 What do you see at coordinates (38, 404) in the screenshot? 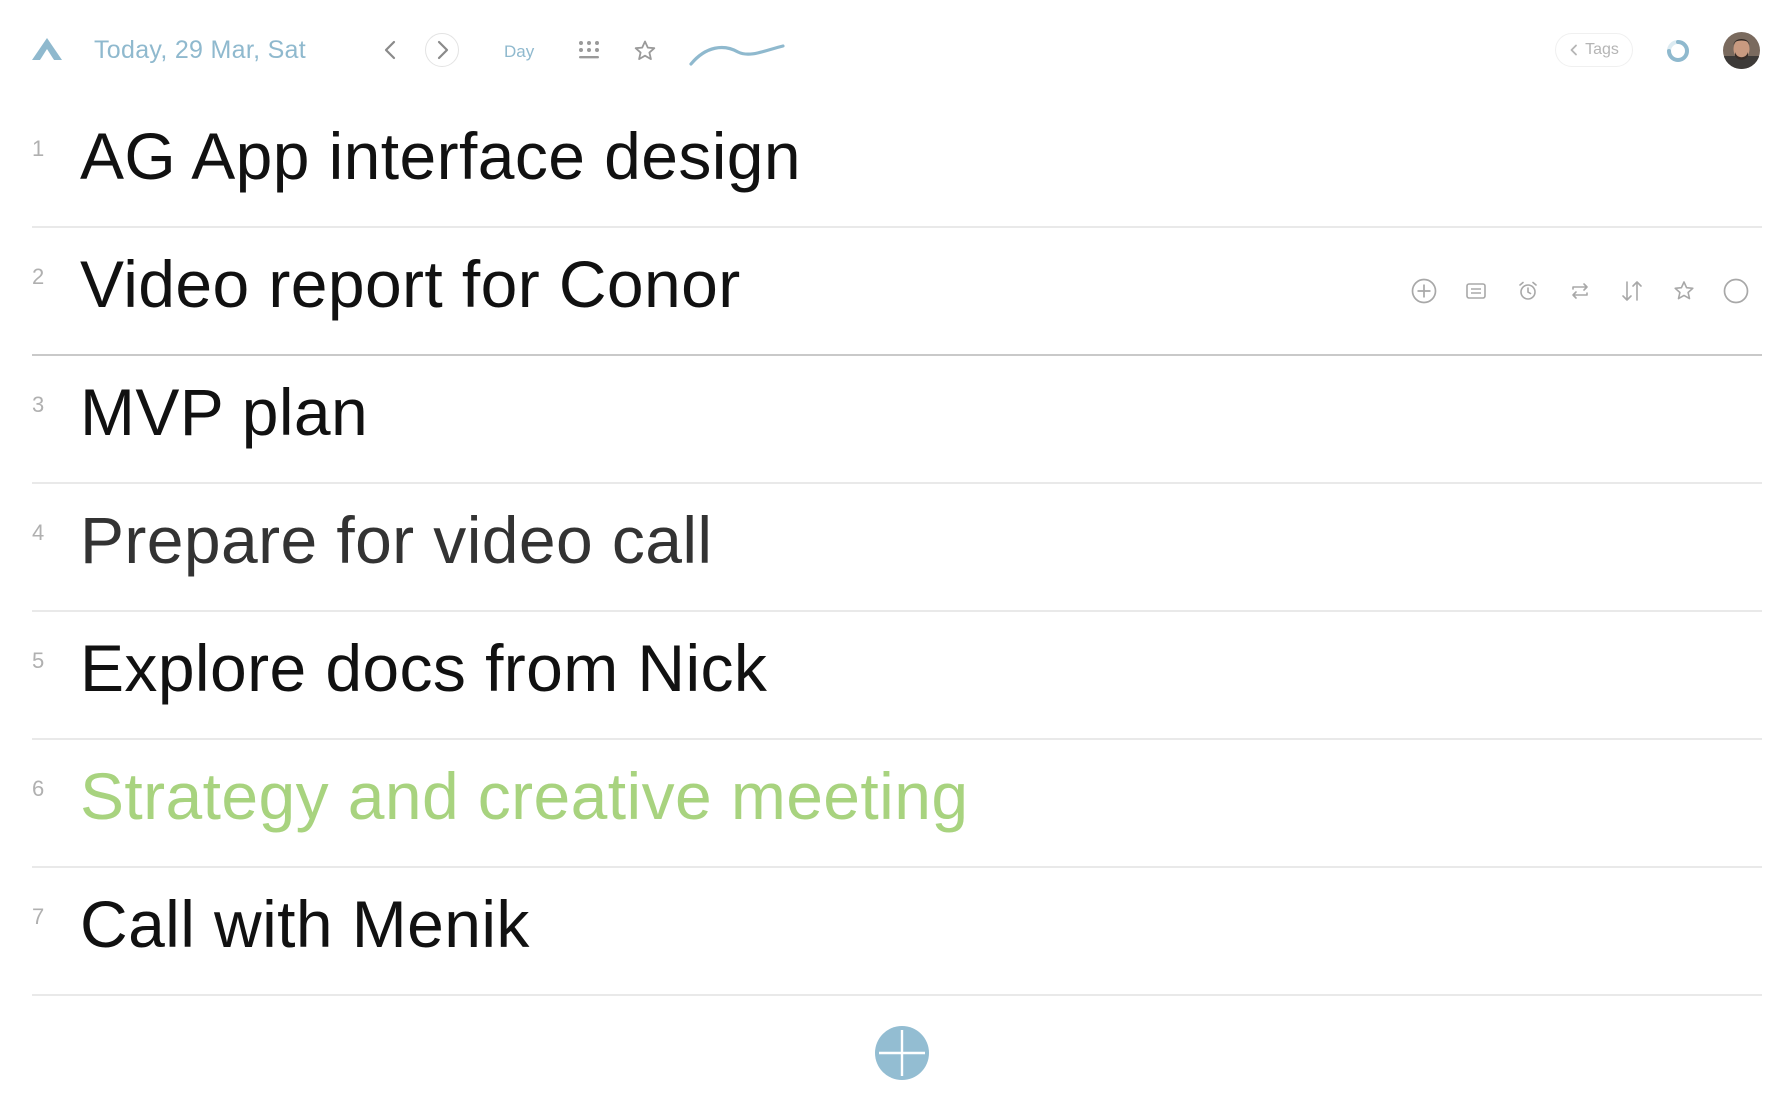
I see `task-number: 3` at bounding box center [38, 404].